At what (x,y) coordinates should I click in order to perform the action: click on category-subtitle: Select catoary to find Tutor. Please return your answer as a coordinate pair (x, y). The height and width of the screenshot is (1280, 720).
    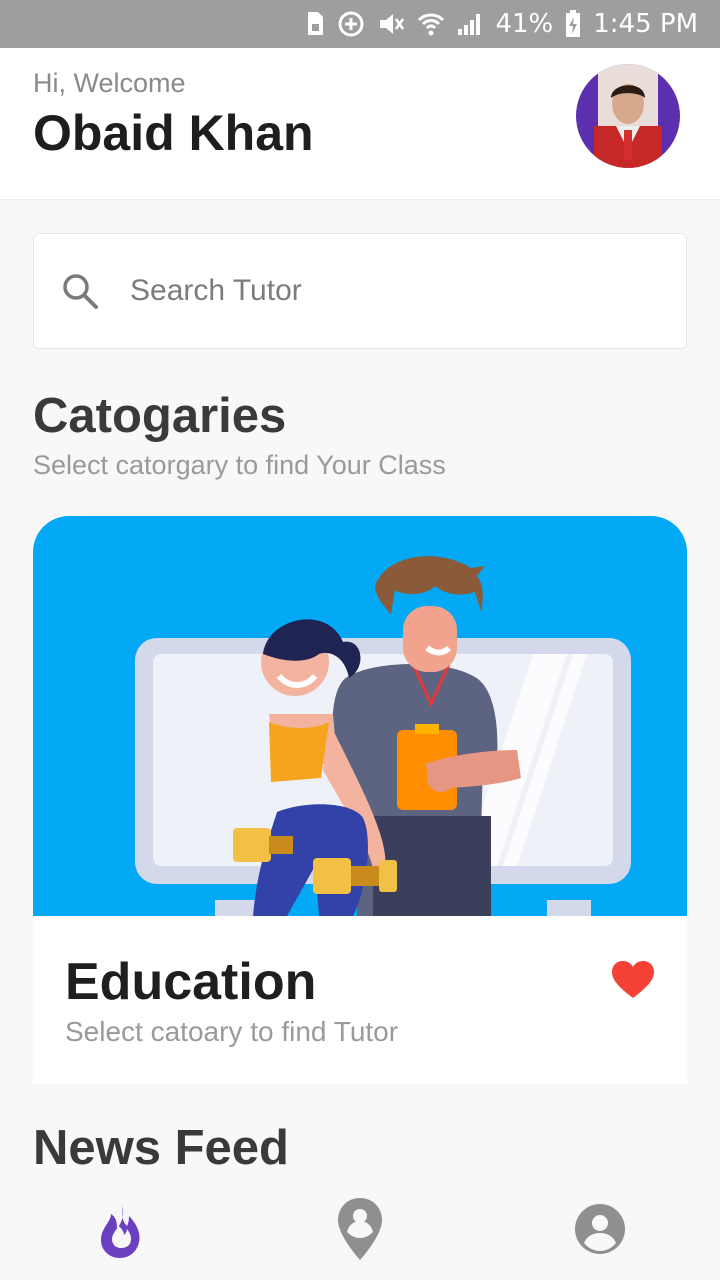
    Looking at the image, I should click on (232, 1031).